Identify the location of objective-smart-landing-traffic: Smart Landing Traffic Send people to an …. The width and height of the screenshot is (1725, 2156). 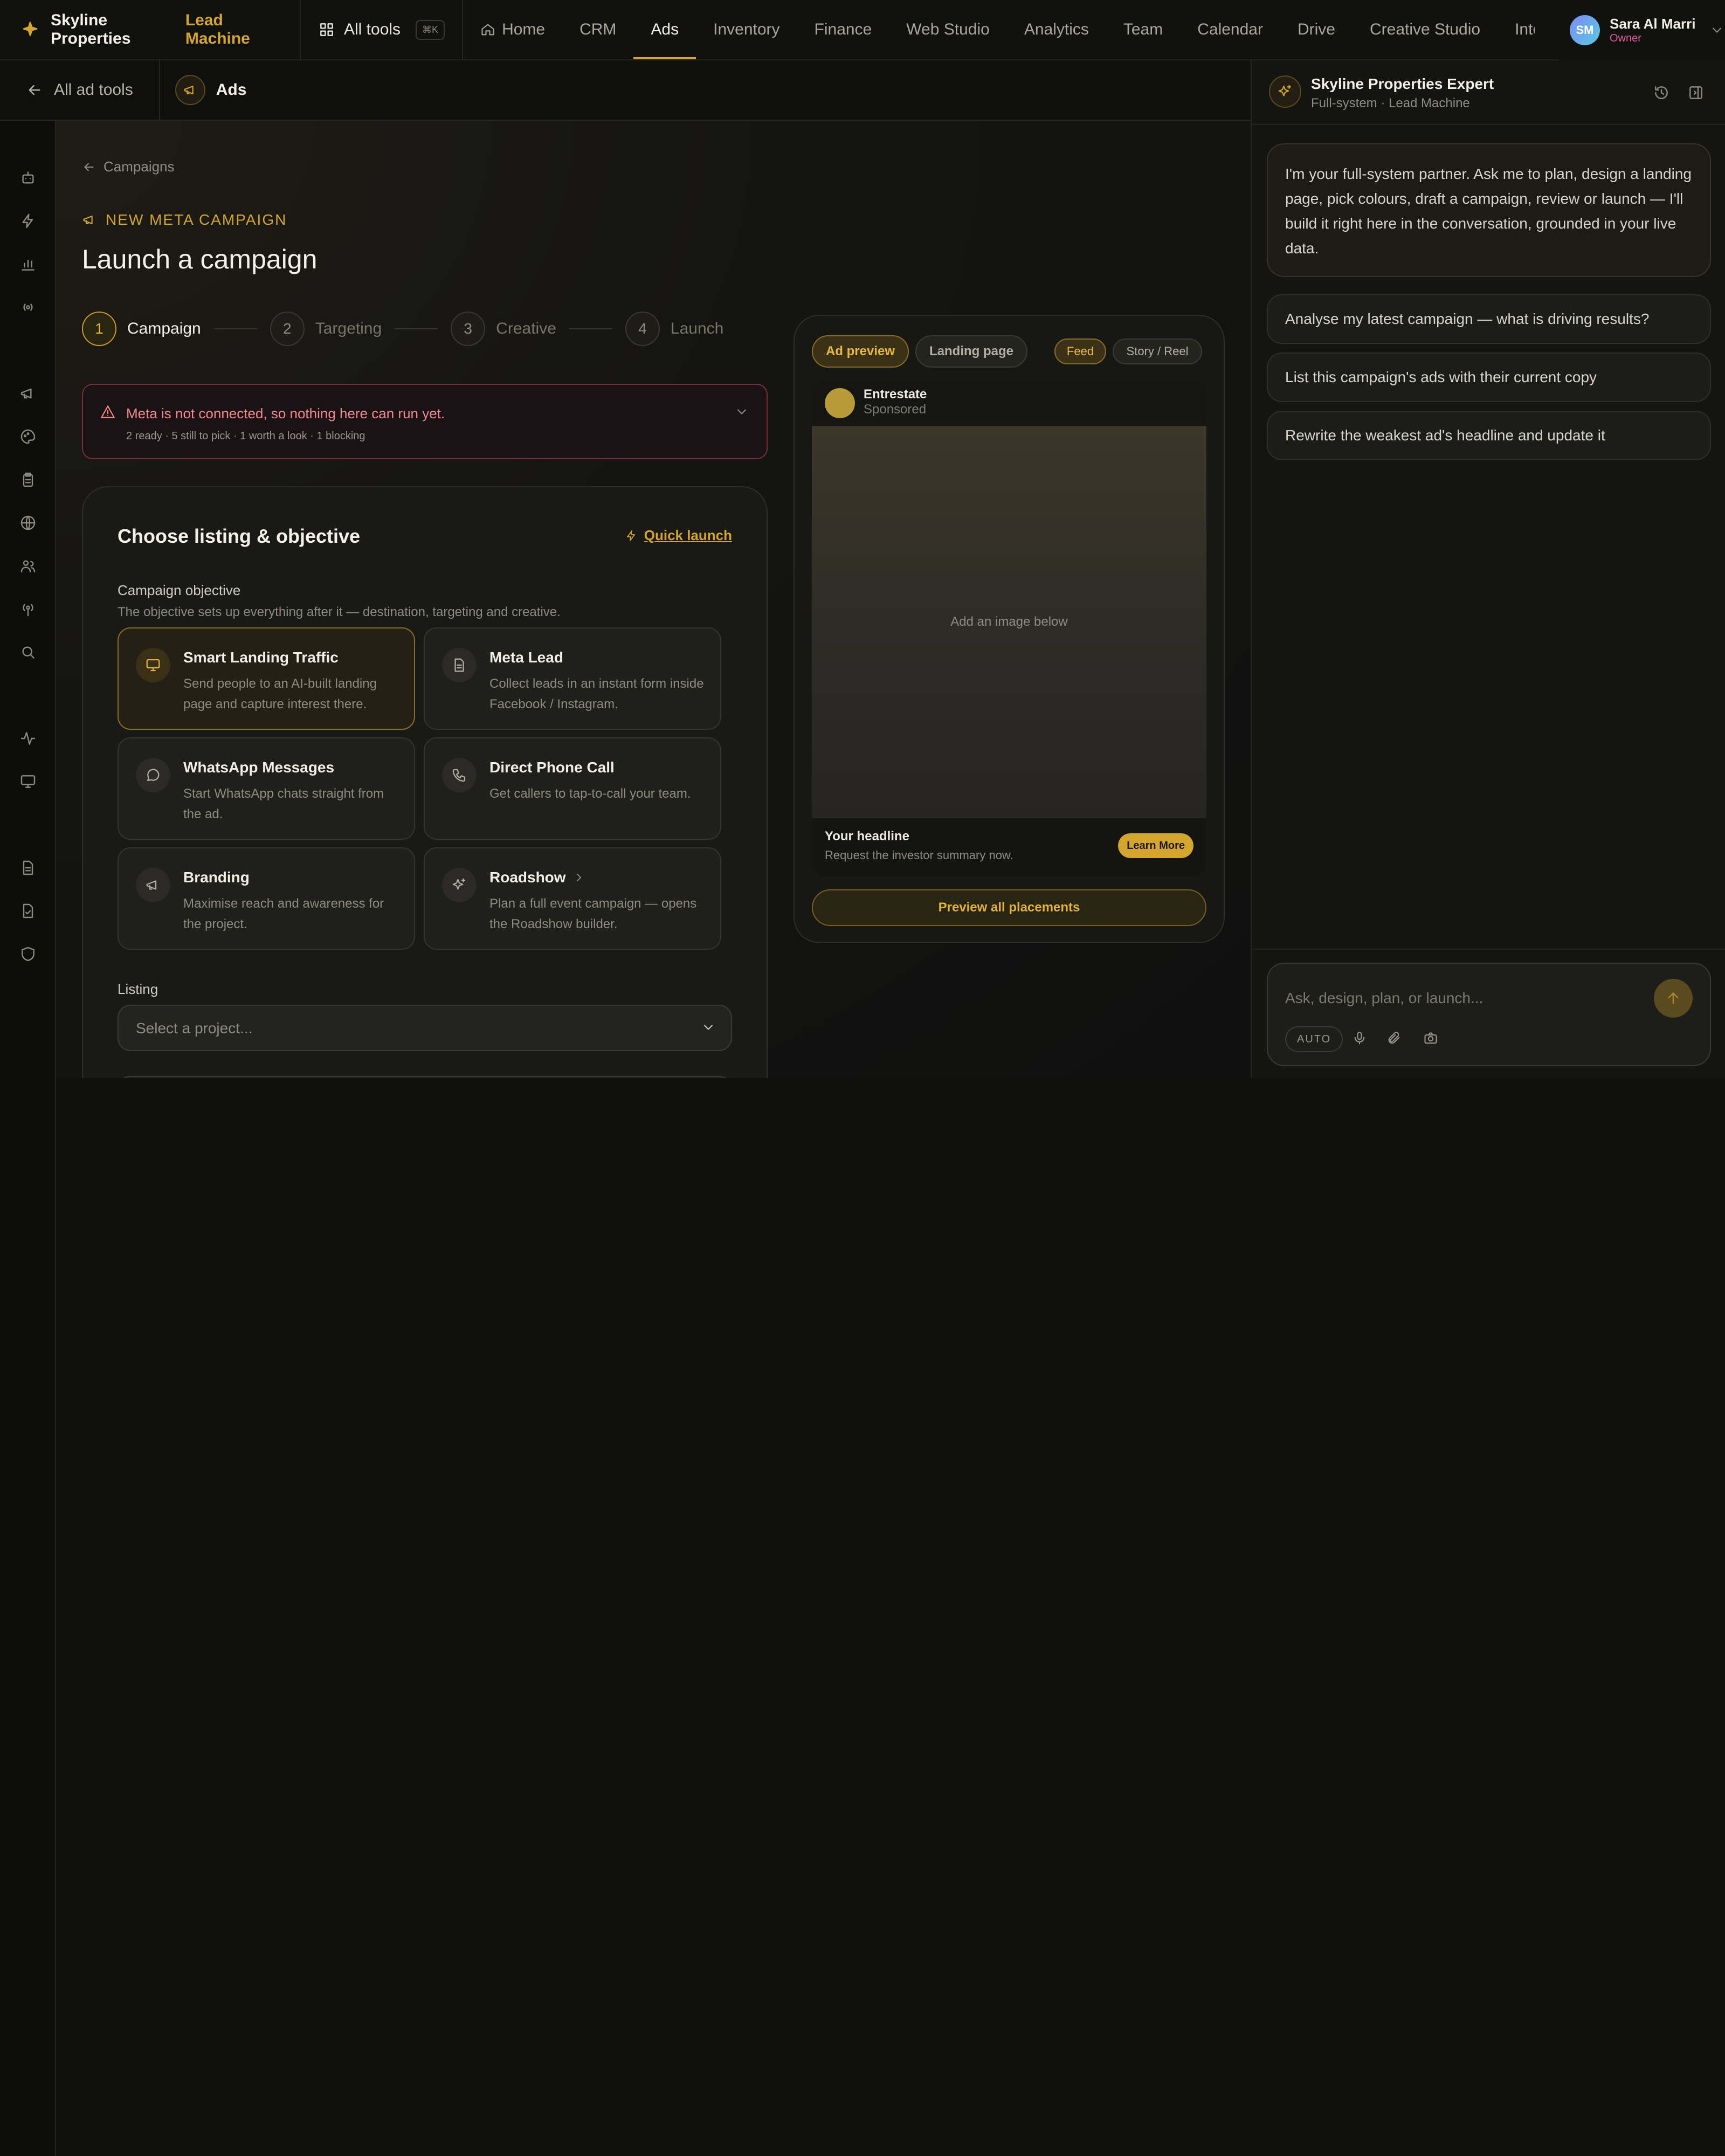
(266, 678).